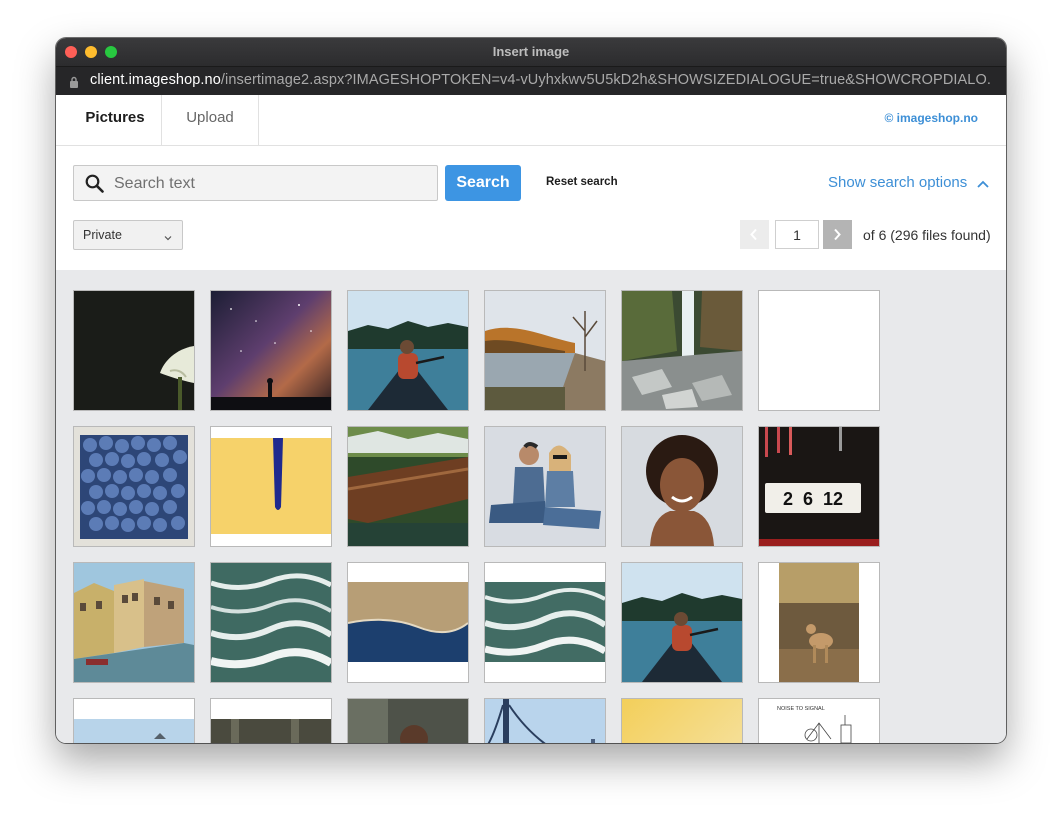 This screenshot has height=818, width=1062. What do you see at coordinates (682, 720) in the screenshot?
I see `thumbnail-golden-haze` at bounding box center [682, 720].